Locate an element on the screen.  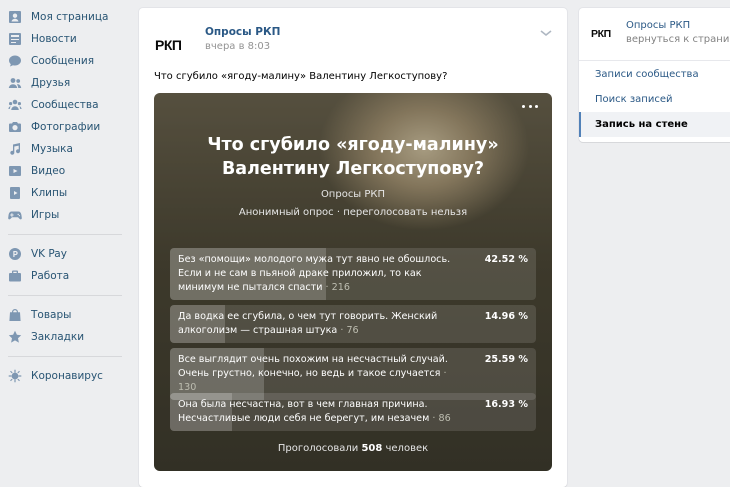
nav-label: Видео is located at coordinates (48, 171).